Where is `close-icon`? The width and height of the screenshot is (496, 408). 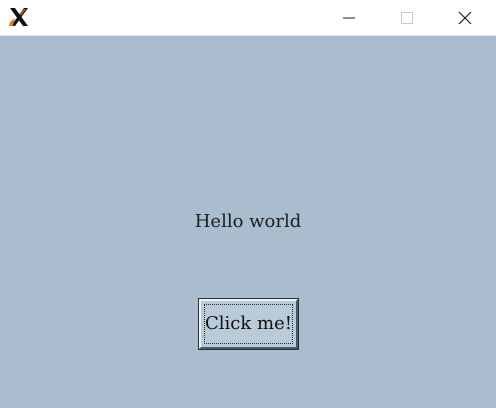 close-icon is located at coordinates (465, 18).